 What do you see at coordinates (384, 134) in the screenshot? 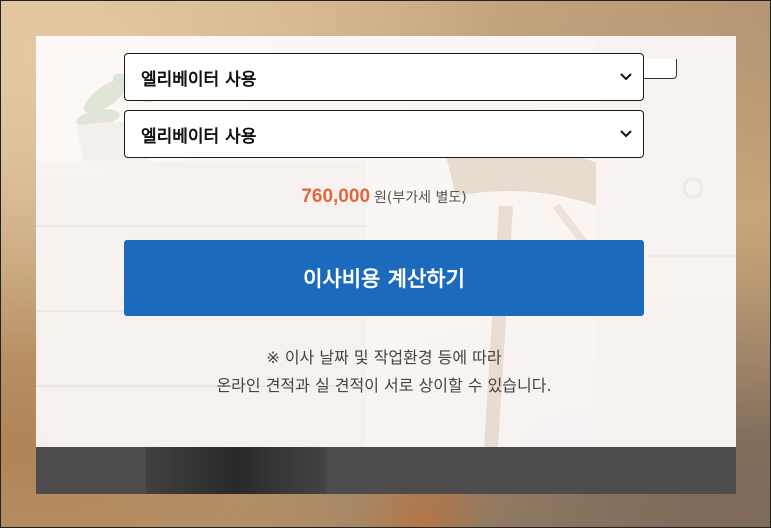
I see `elevator-select-2: 엘리베이터 사용` at bounding box center [384, 134].